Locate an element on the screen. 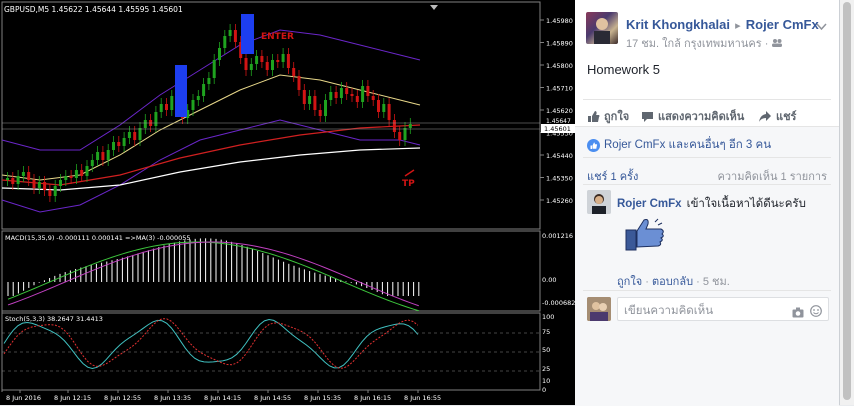 This screenshot has height=406, width=854. macd-panel-frame is located at coordinates (271, 271).